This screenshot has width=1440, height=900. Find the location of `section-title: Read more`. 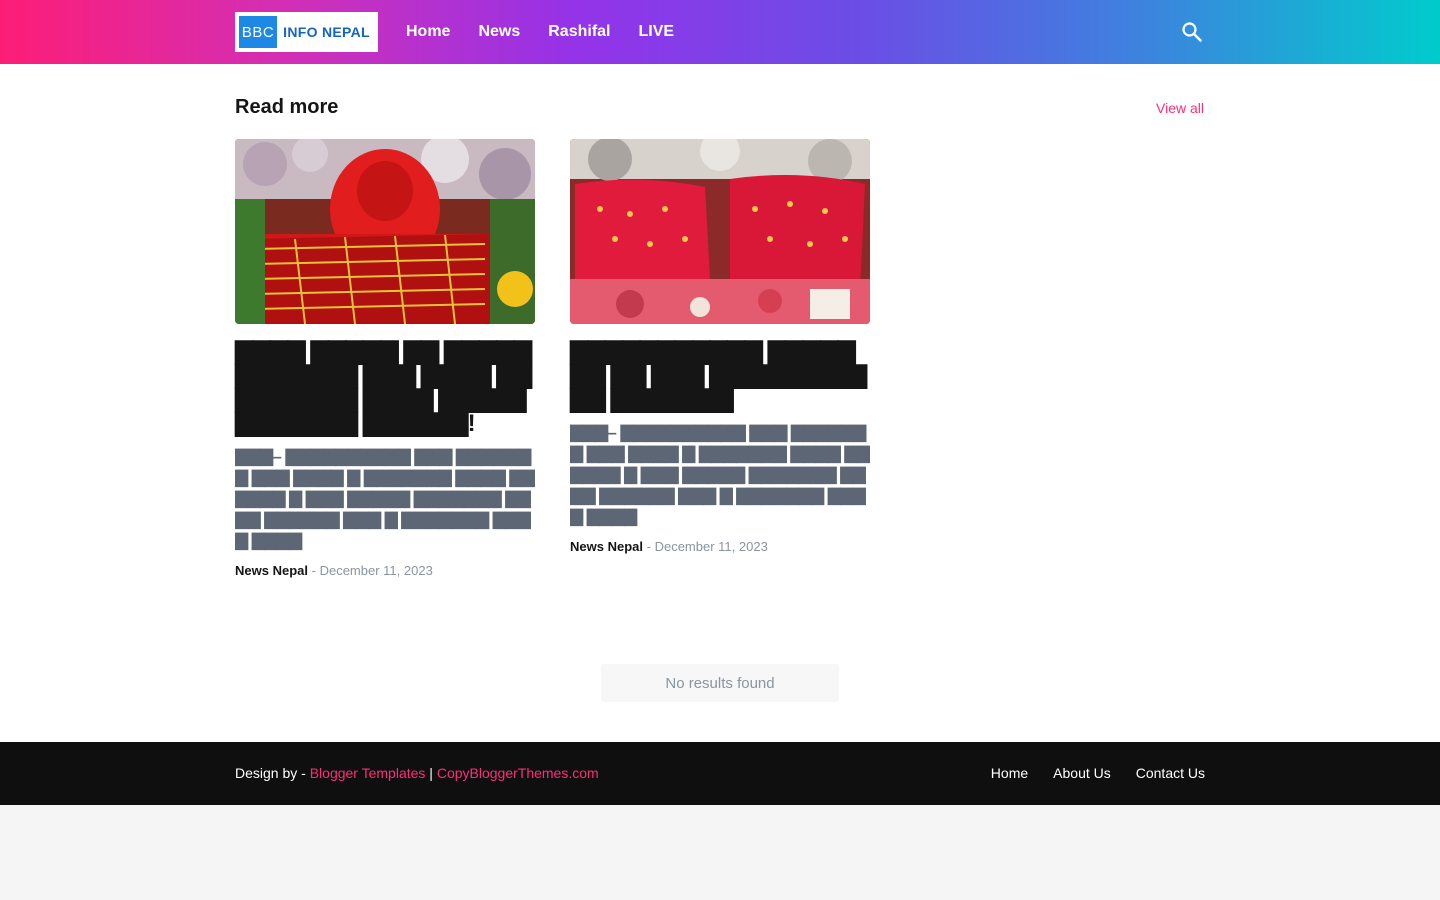

section-title: Read more is located at coordinates (287, 107).